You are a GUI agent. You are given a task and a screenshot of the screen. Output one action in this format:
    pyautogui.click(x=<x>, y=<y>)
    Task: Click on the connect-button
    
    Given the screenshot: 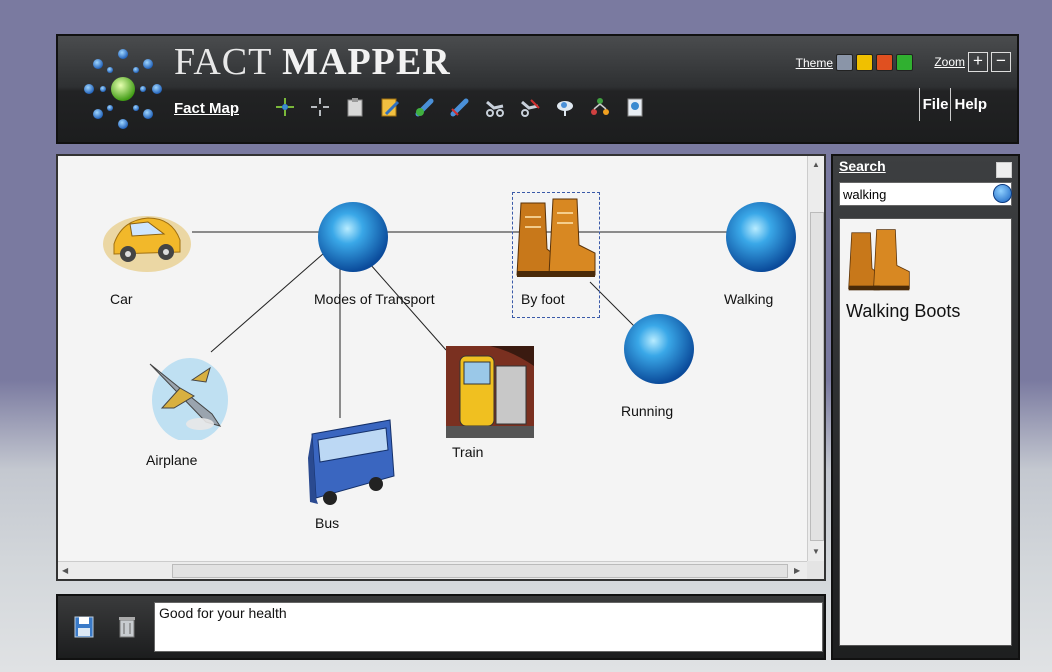 What is the action you would take?
    pyautogui.click(x=495, y=107)
    